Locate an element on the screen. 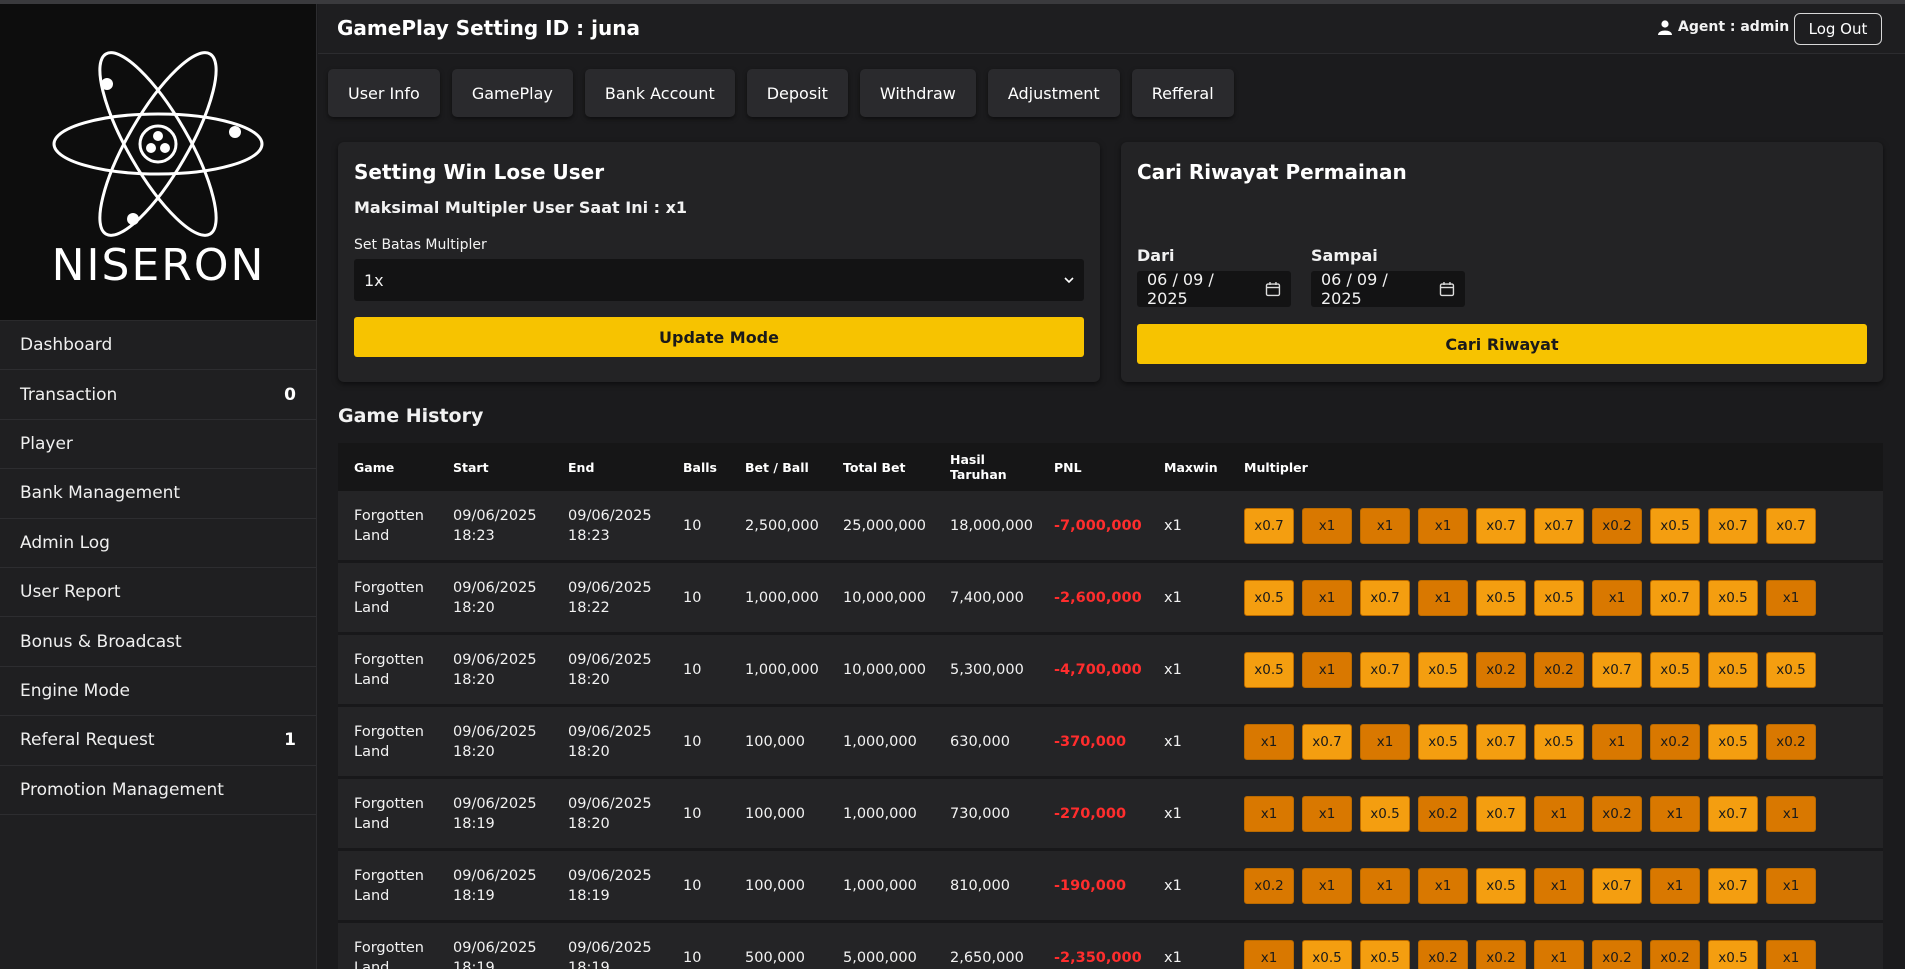 The height and width of the screenshot is (969, 1905). history-title: Game History is located at coordinates (411, 416).